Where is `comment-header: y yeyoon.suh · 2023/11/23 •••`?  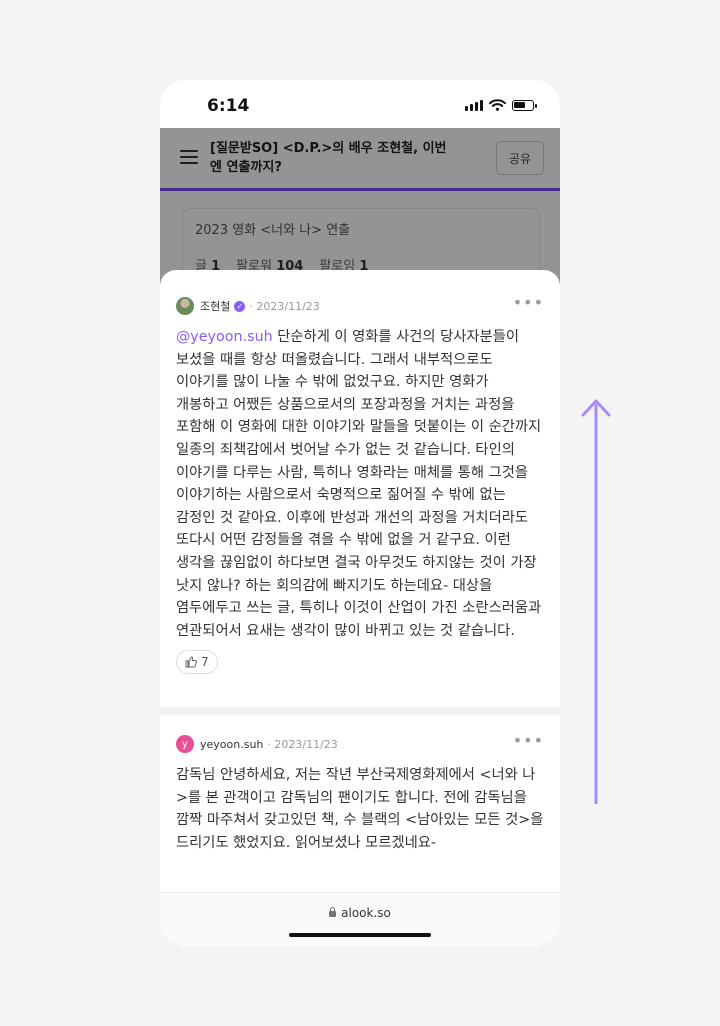
comment-header: y yeyoon.suh · 2023/11/23 ••• is located at coordinates (360, 743).